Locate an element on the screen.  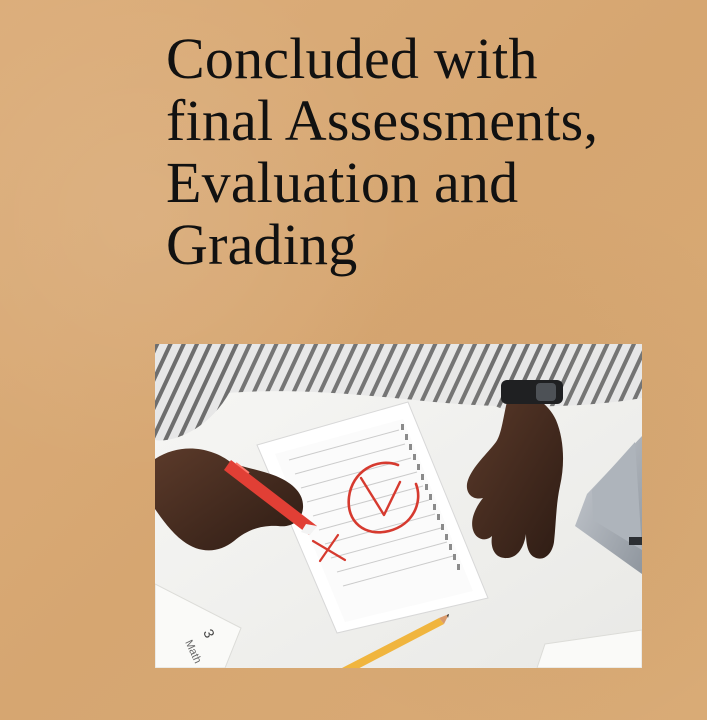
title-line-1: Concluded with is located at coordinates (352, 58).